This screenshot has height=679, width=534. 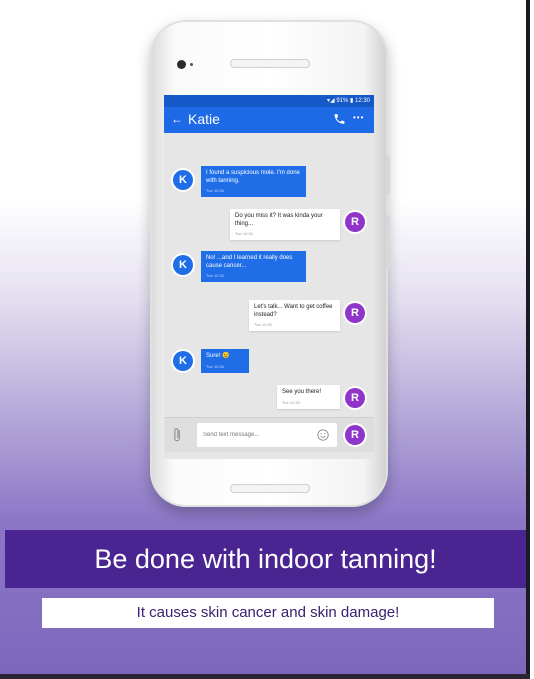 What do you see at coordinates (308, 397) in the screenshot?
I see `message-bubble-outgoing: See you there! Tue 12:30` at bounding box center [308, 397].